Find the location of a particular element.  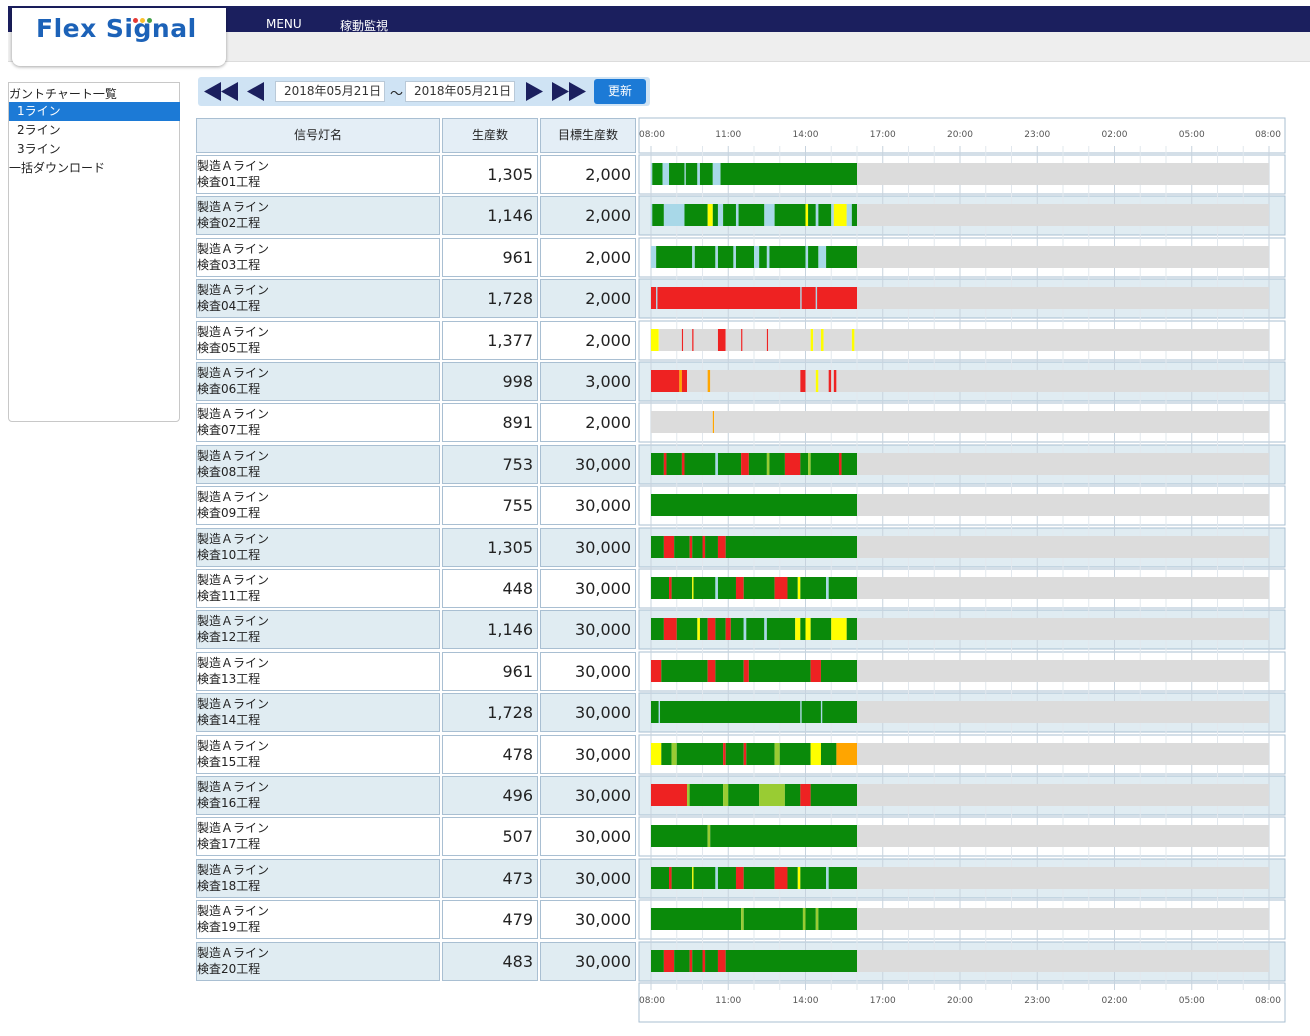

time-tick-label-top: 17:00 is located at coordinates (883, 135).